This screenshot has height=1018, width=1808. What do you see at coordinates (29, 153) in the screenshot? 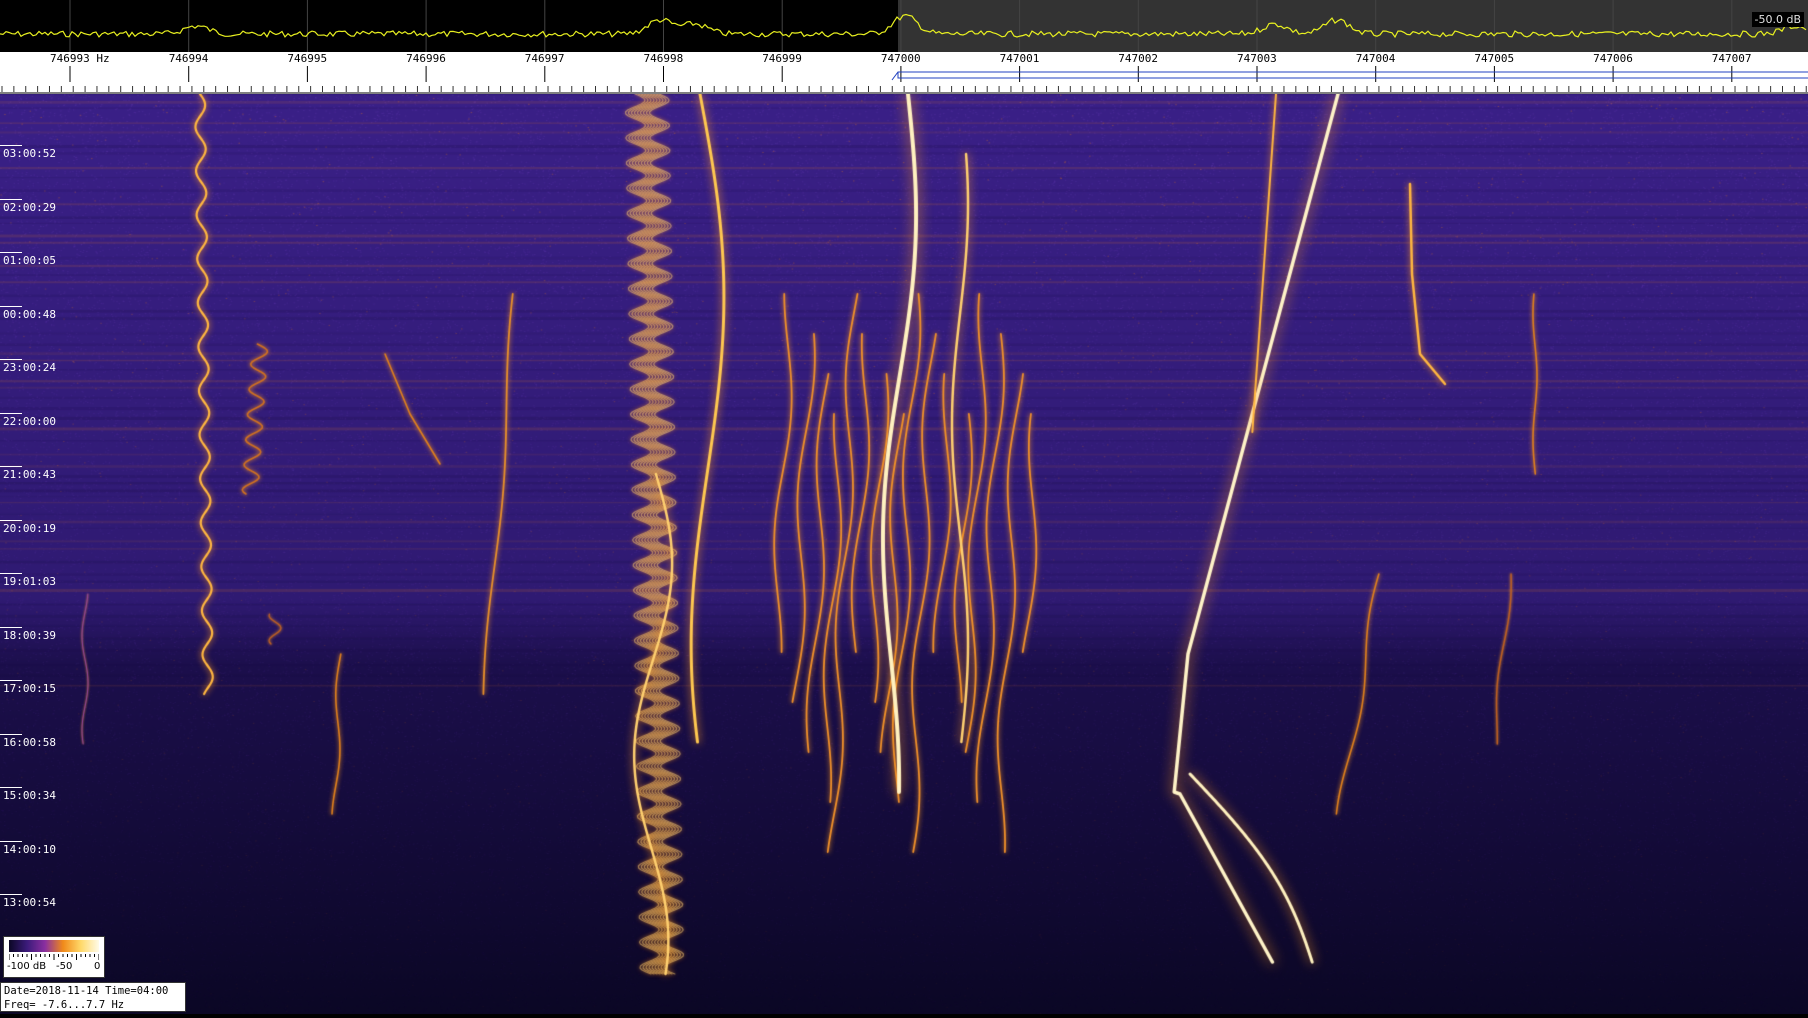
I see `time-label: 03:00:52` at bounding box center [29, 153].